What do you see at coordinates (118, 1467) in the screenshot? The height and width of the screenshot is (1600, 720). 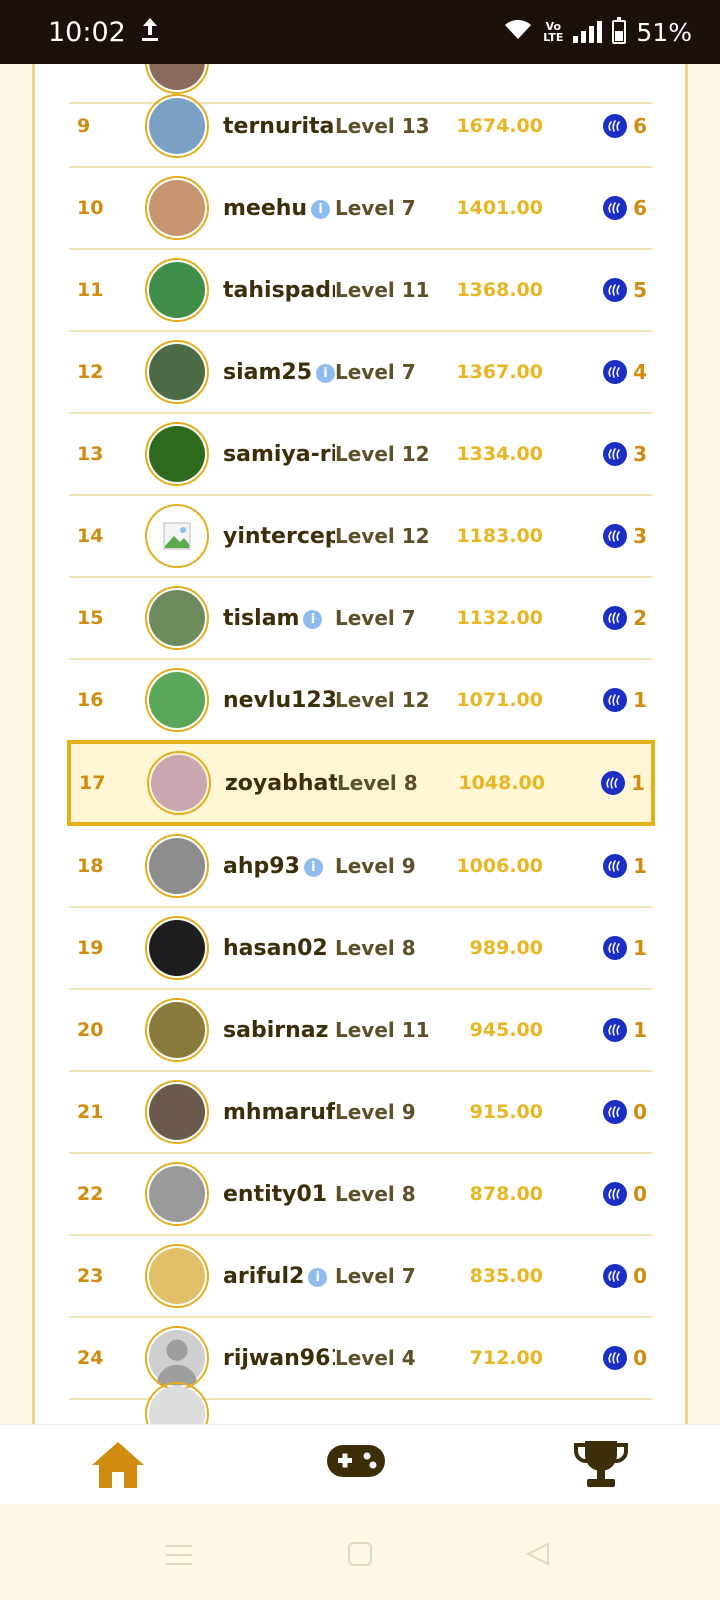 I see `nav-home` at bounding box center [118, 1467].